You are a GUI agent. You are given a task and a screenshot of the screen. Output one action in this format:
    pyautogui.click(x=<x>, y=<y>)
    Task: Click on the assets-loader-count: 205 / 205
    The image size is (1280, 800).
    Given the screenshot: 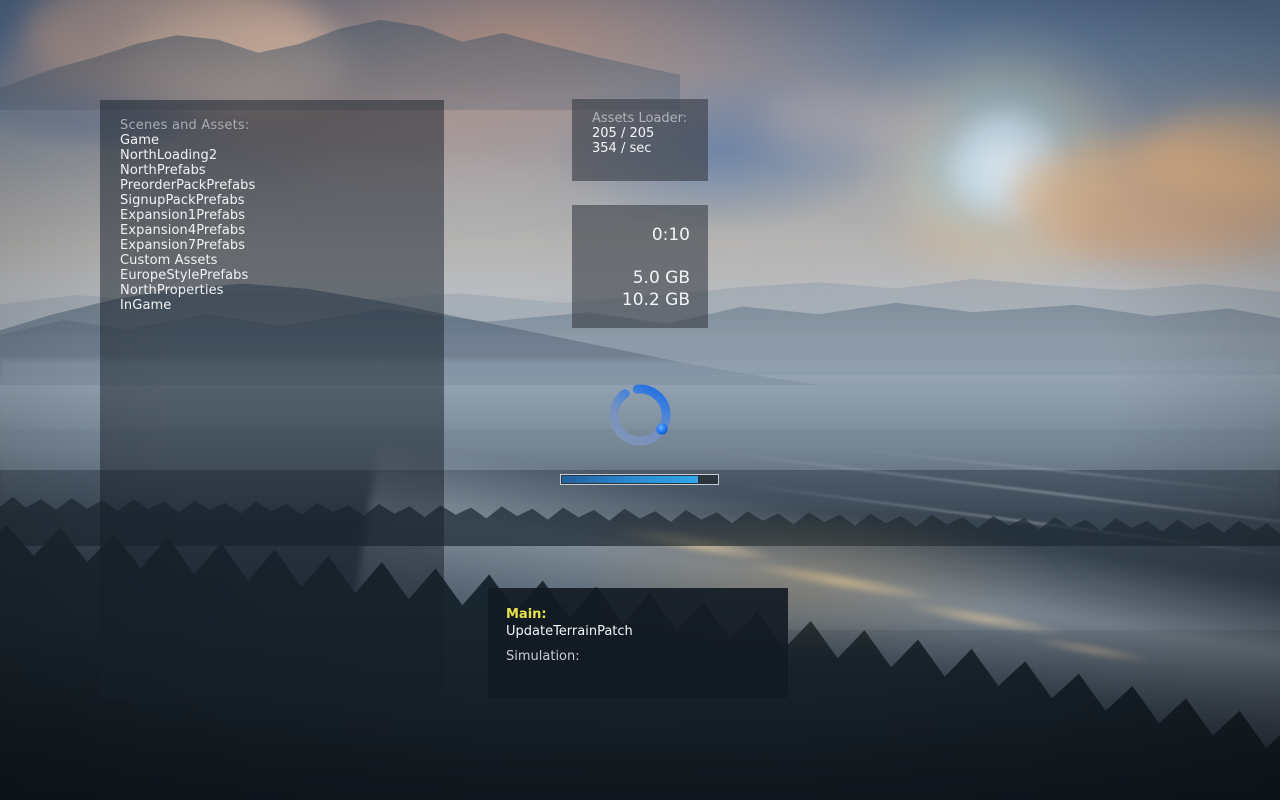 What is the action you would take?
    pyautogui.click(x=623, y=133)
    